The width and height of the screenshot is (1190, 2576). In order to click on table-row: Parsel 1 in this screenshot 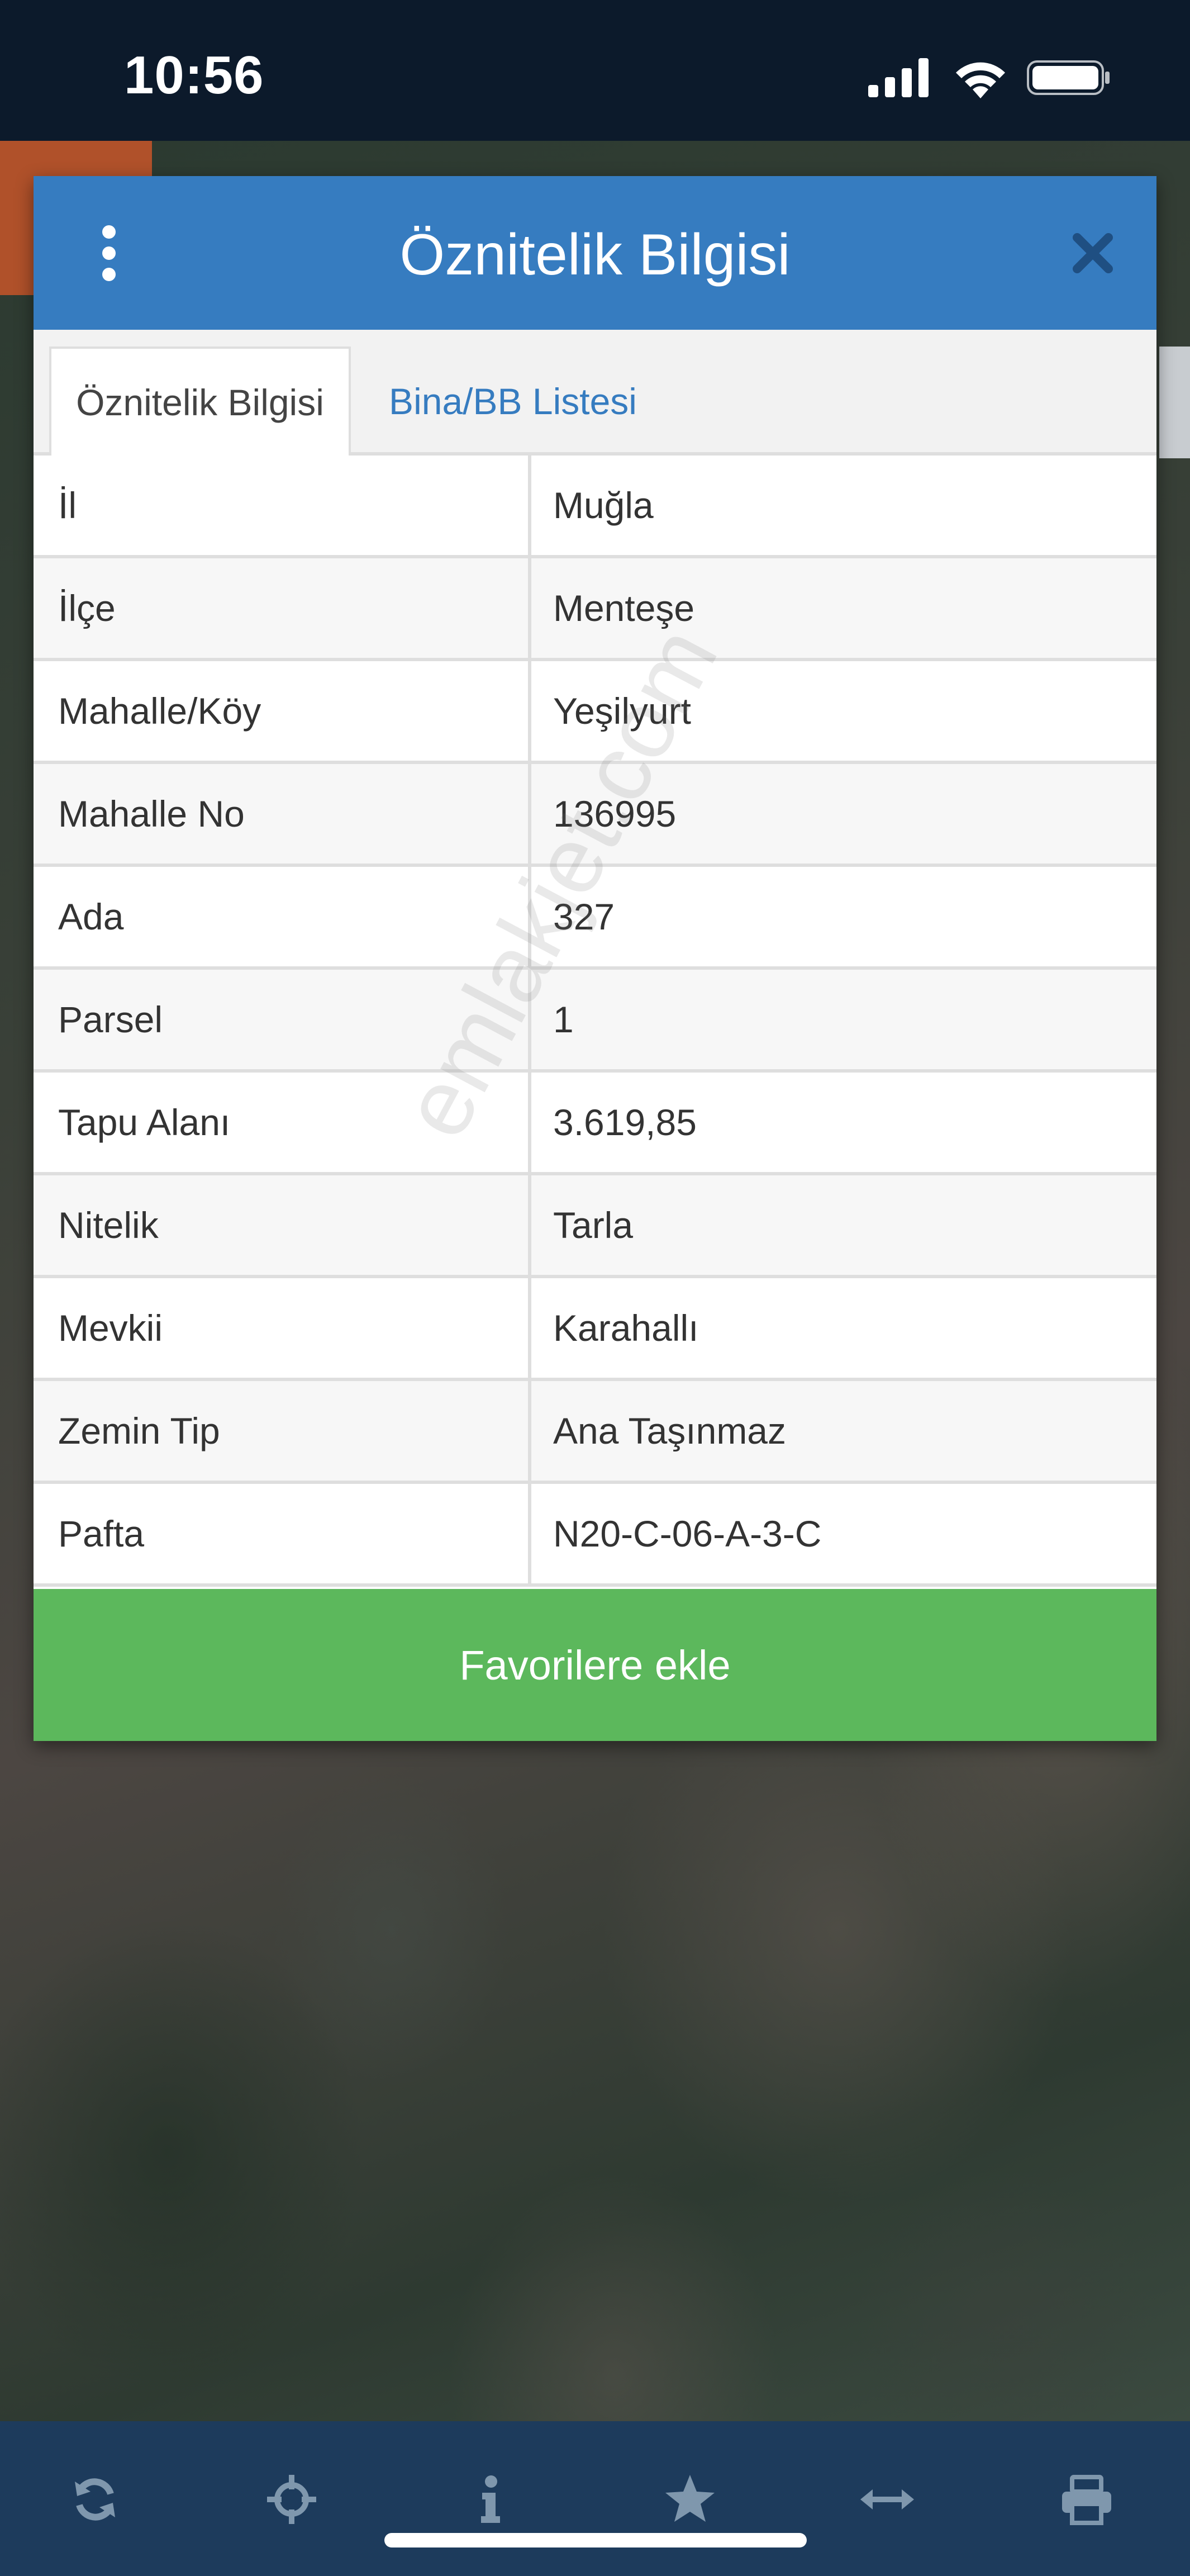, I will do `click(595, 1021)`.